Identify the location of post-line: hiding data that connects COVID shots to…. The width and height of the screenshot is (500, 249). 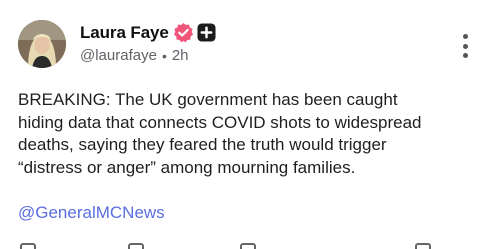
(220, 122).